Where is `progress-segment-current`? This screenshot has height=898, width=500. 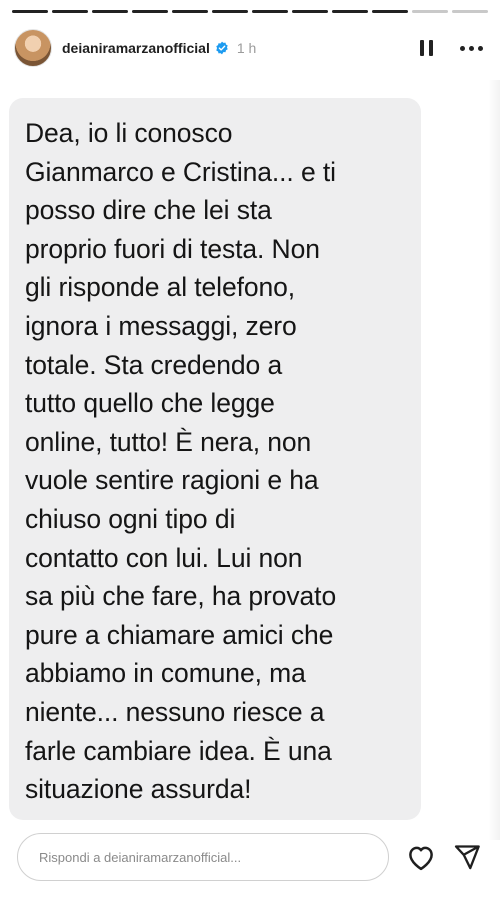 progress-segment-current is located at coordinates (430, 11).